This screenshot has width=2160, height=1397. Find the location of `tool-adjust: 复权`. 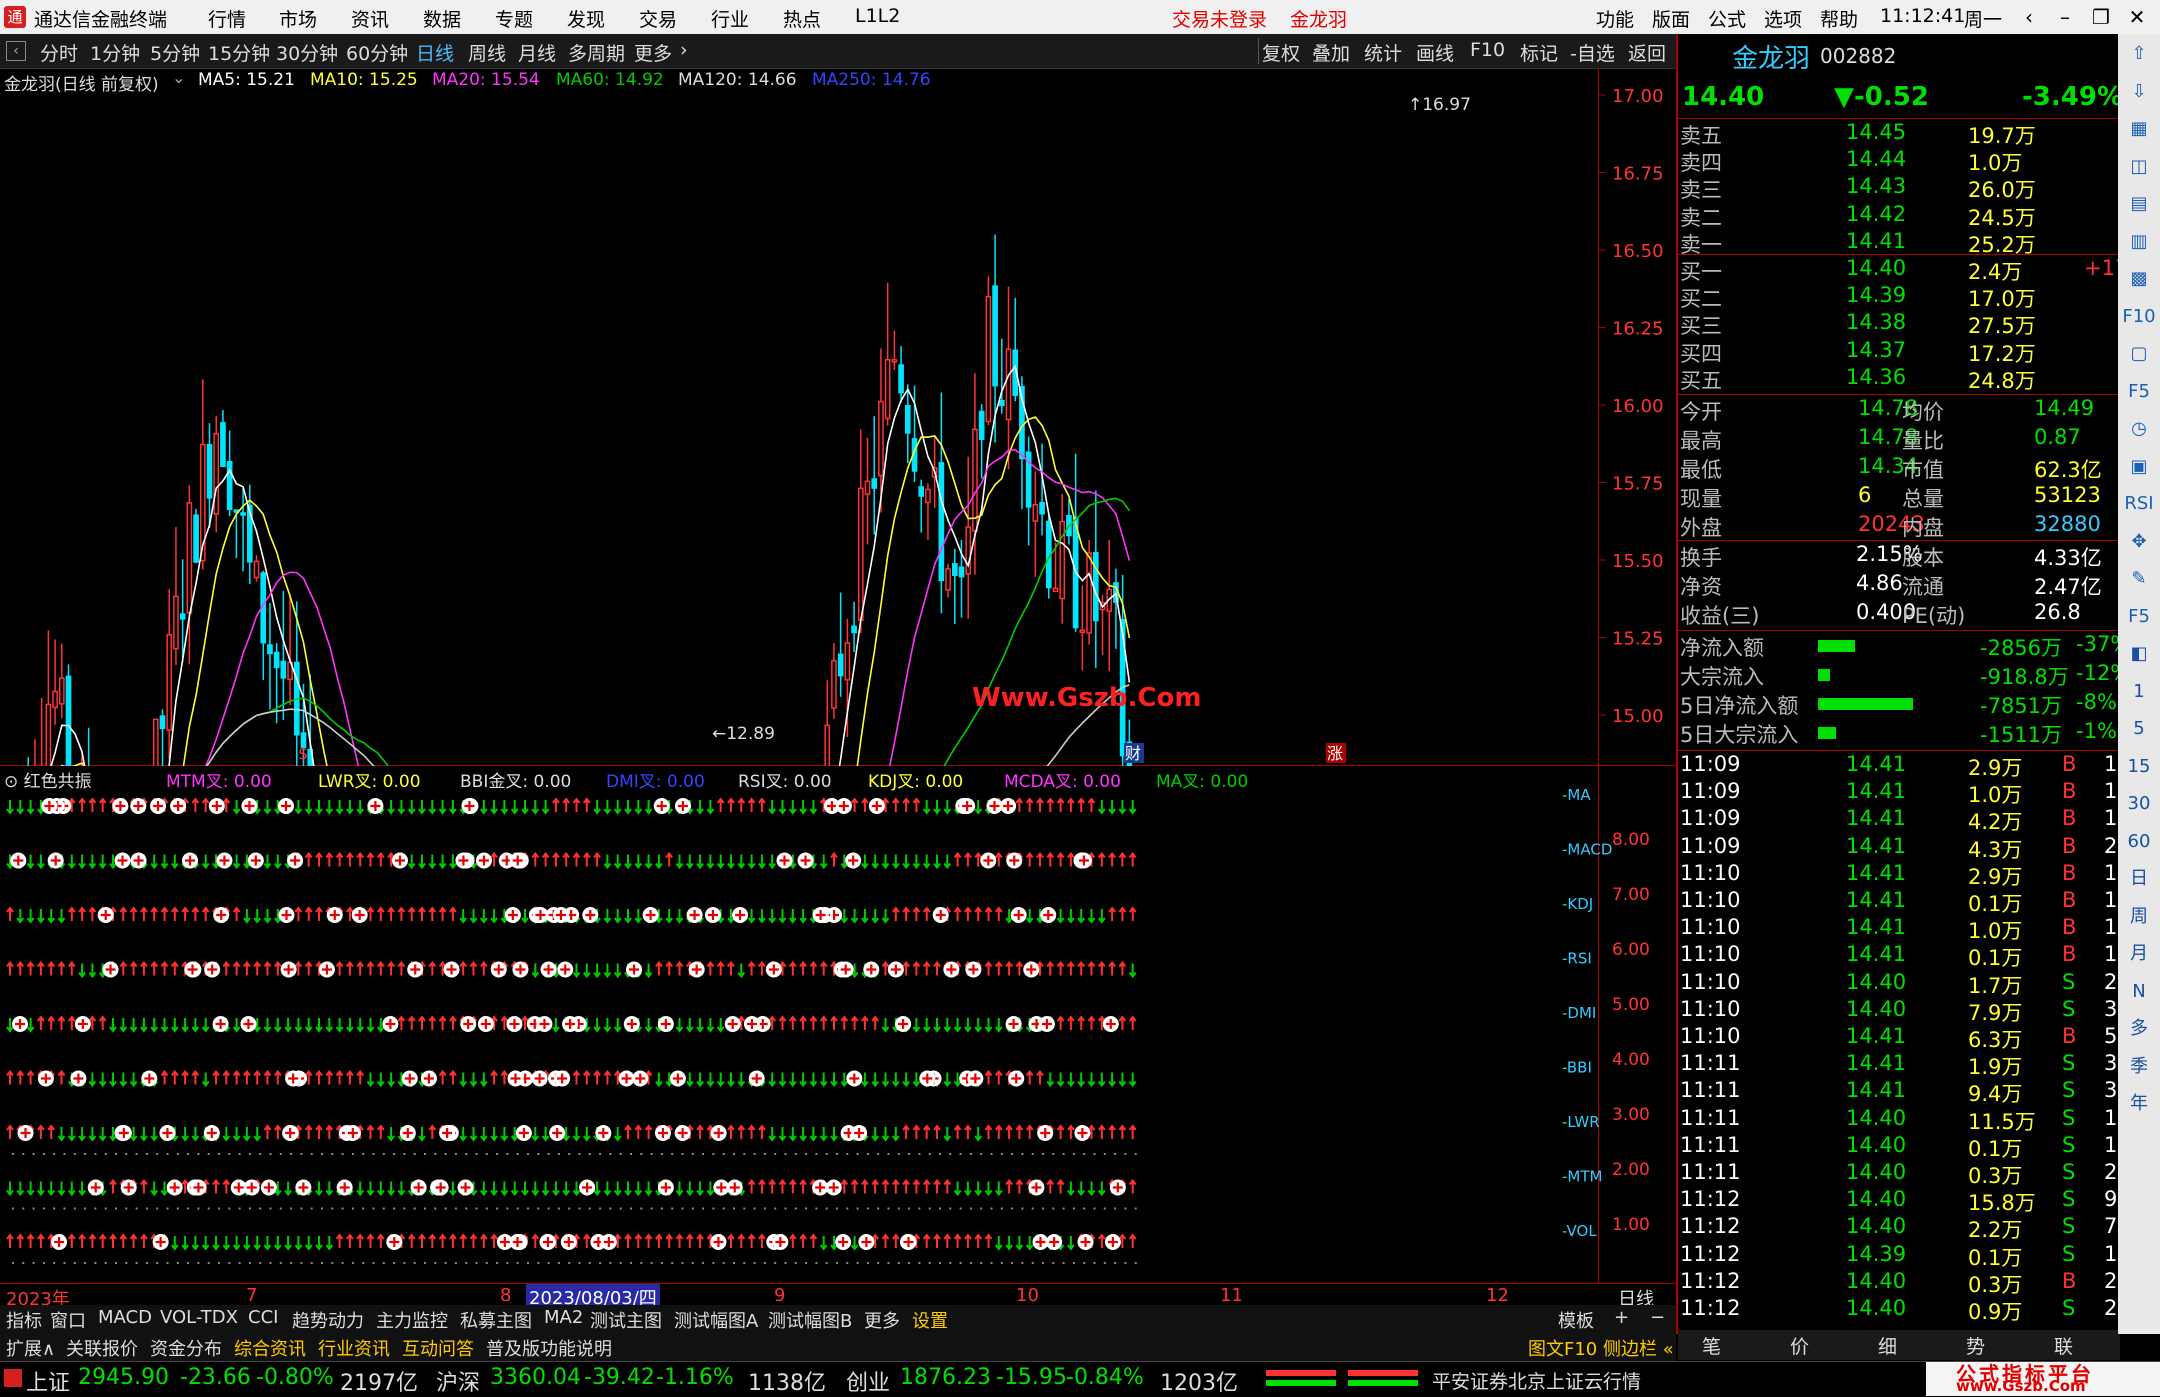

tool-adjust: 复权 is located at coordinates (1281, 52).